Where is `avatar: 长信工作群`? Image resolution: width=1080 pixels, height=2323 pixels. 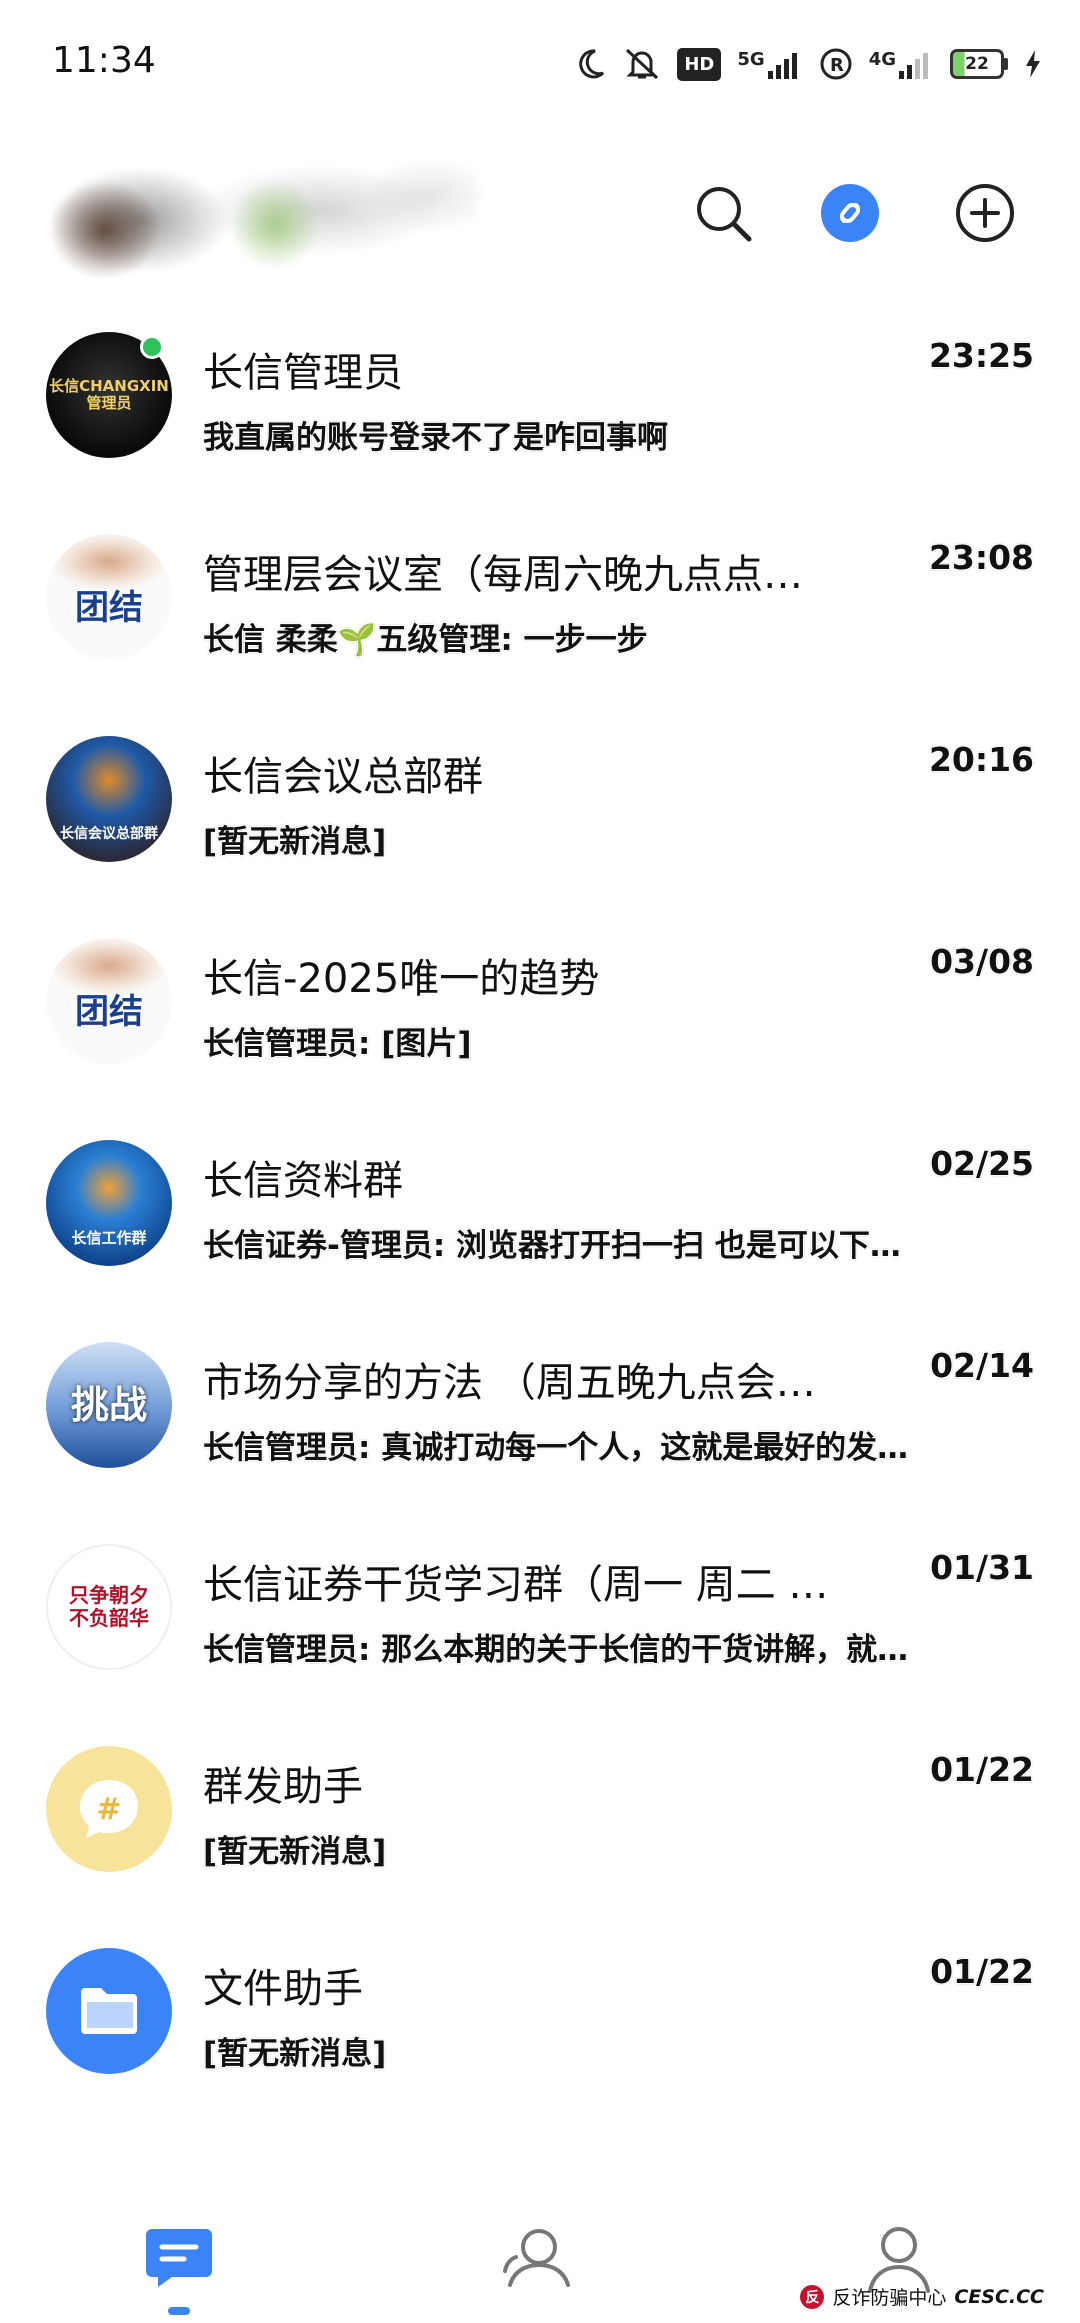 avatar: 长信工作群 is located at coordinates (109, 1203).